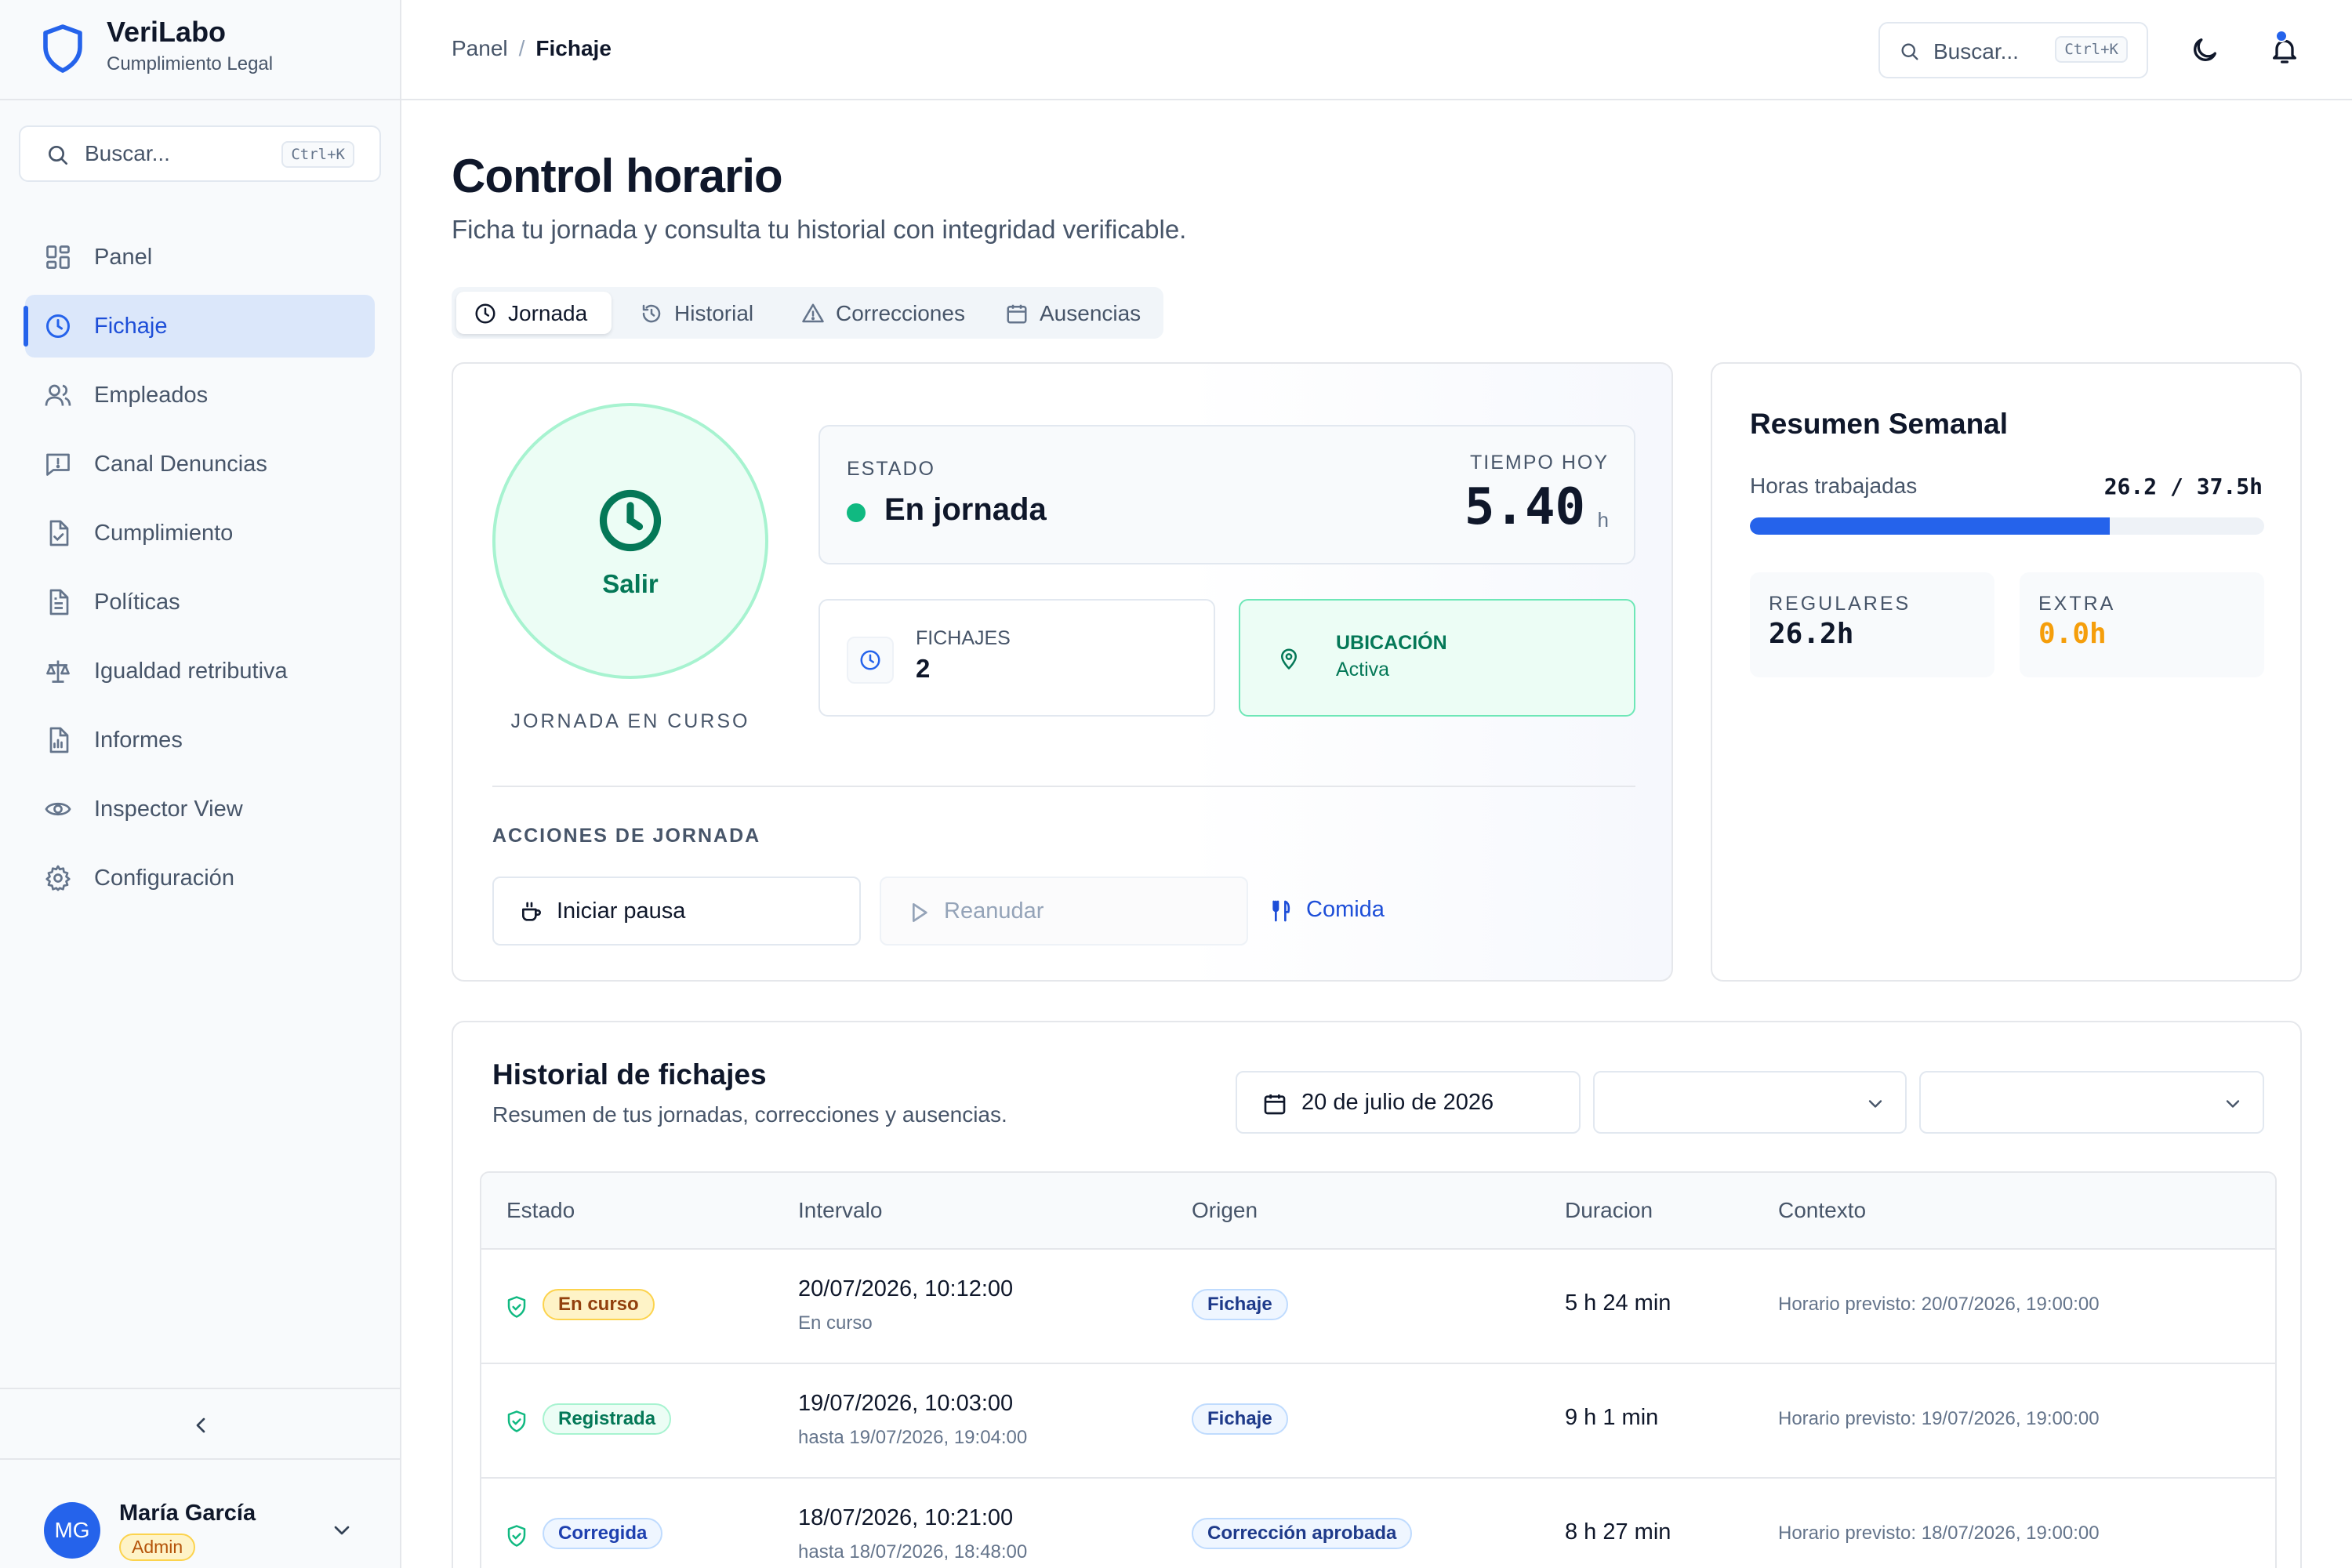 This screenshot has height=1568, width=2352. Describe the element at coordinates (870, 660) in the screenshot. I see `fichajes-icon-box` at that location.